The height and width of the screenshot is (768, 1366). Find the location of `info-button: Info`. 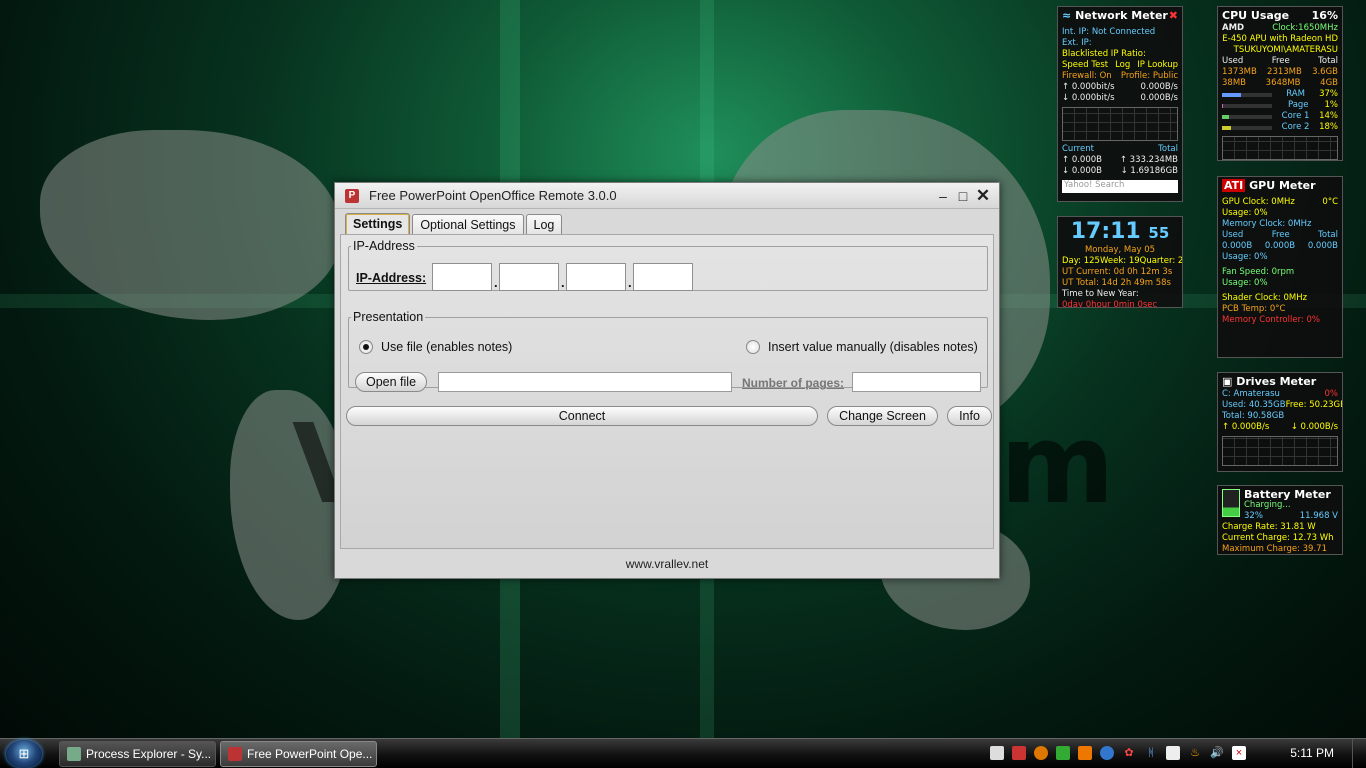

info-button: Info is located at coordinates (969, 416).